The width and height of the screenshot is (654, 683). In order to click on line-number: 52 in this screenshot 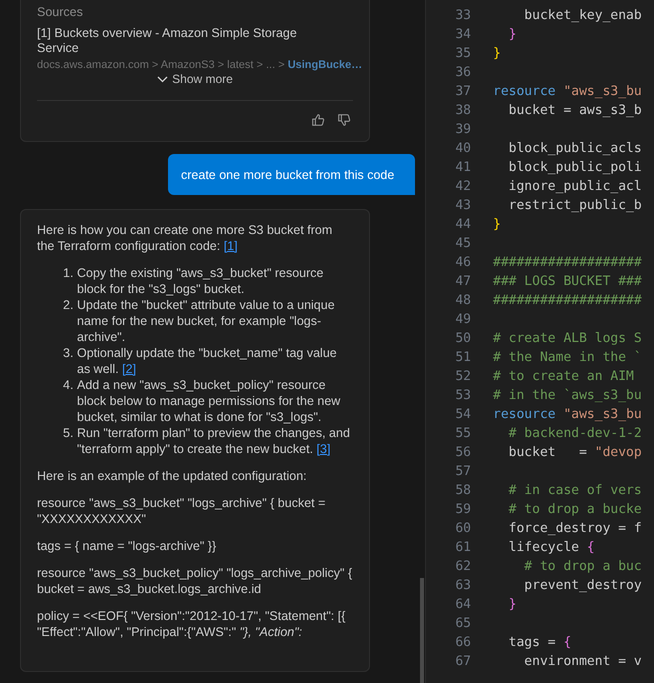, I will do `click(462, 377)`.